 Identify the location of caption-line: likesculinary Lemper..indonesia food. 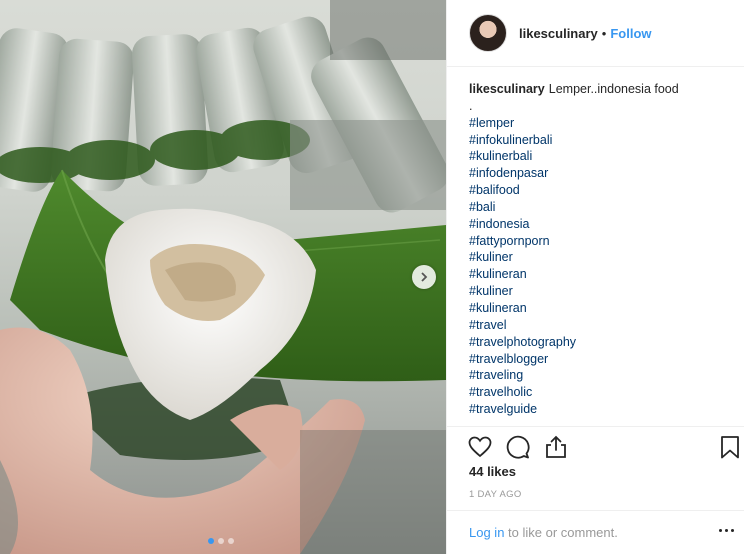
(595, 89).